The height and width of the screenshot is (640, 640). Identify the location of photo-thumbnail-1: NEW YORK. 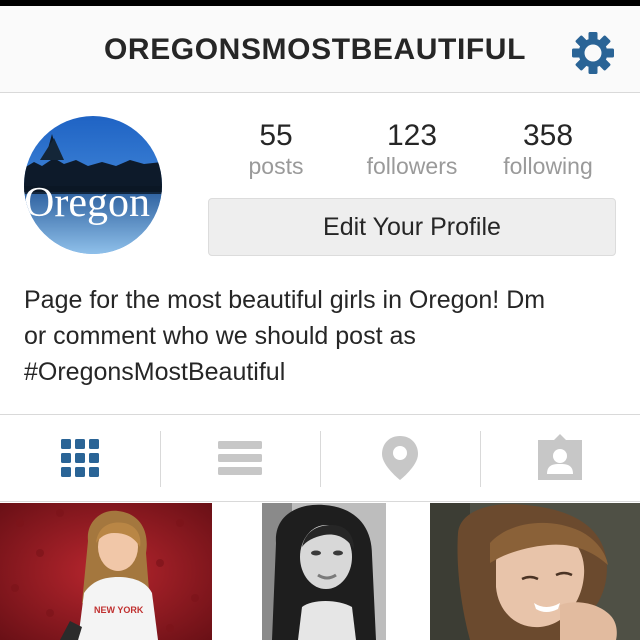
(106, 571).